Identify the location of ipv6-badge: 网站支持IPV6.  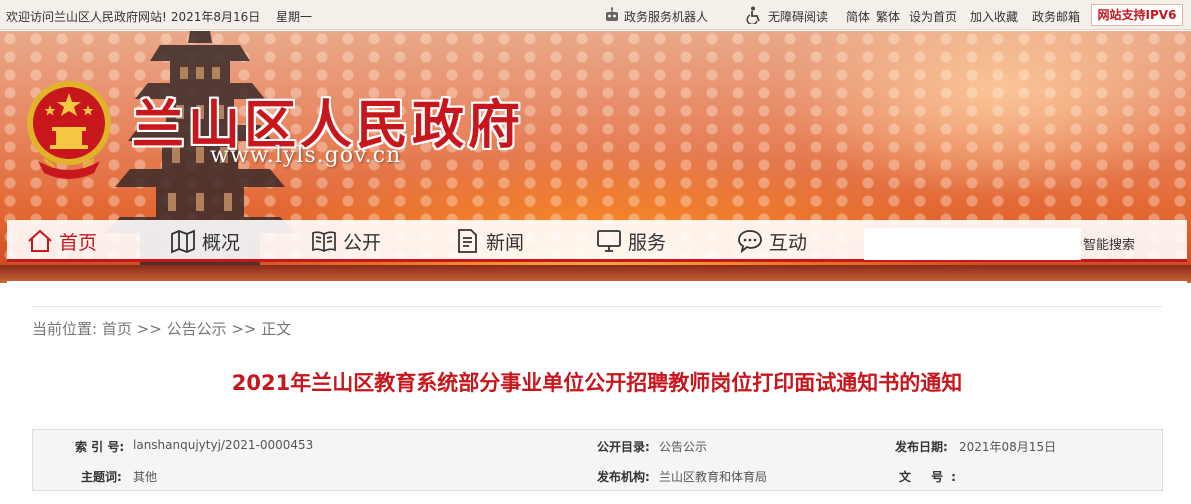
(1137, 15).